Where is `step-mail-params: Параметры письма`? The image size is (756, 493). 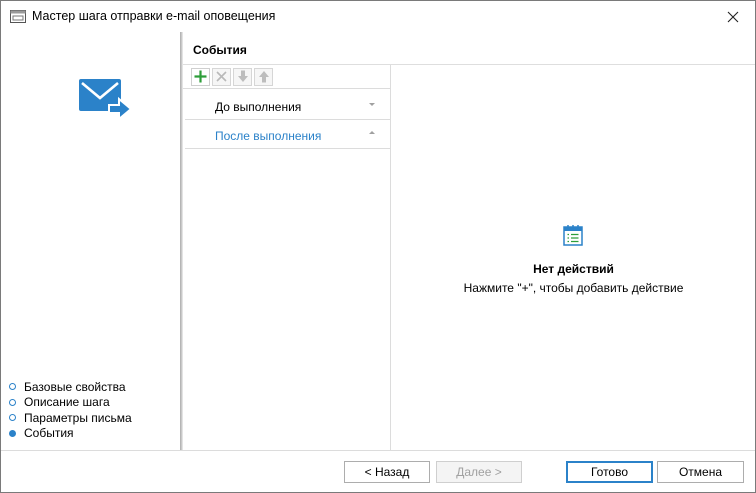 step-mail-params: Параметры письма is located at coordinates (70, 418).